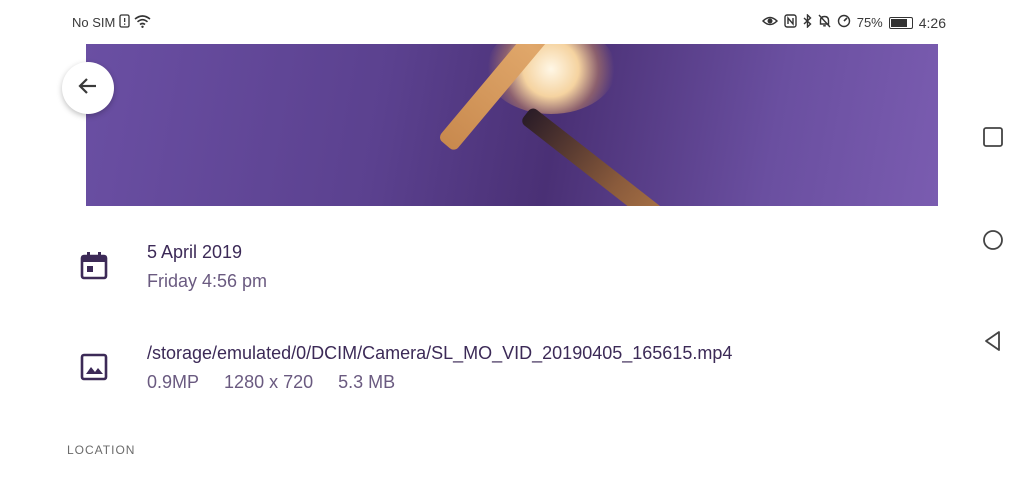  I want to click on navigation-bar, so click(992, 239).